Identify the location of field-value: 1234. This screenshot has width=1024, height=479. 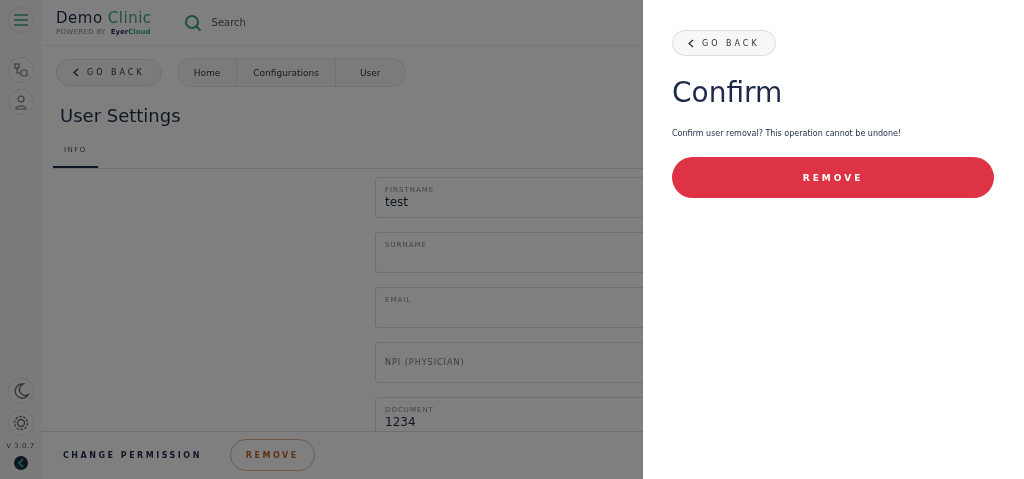
(401, 421).